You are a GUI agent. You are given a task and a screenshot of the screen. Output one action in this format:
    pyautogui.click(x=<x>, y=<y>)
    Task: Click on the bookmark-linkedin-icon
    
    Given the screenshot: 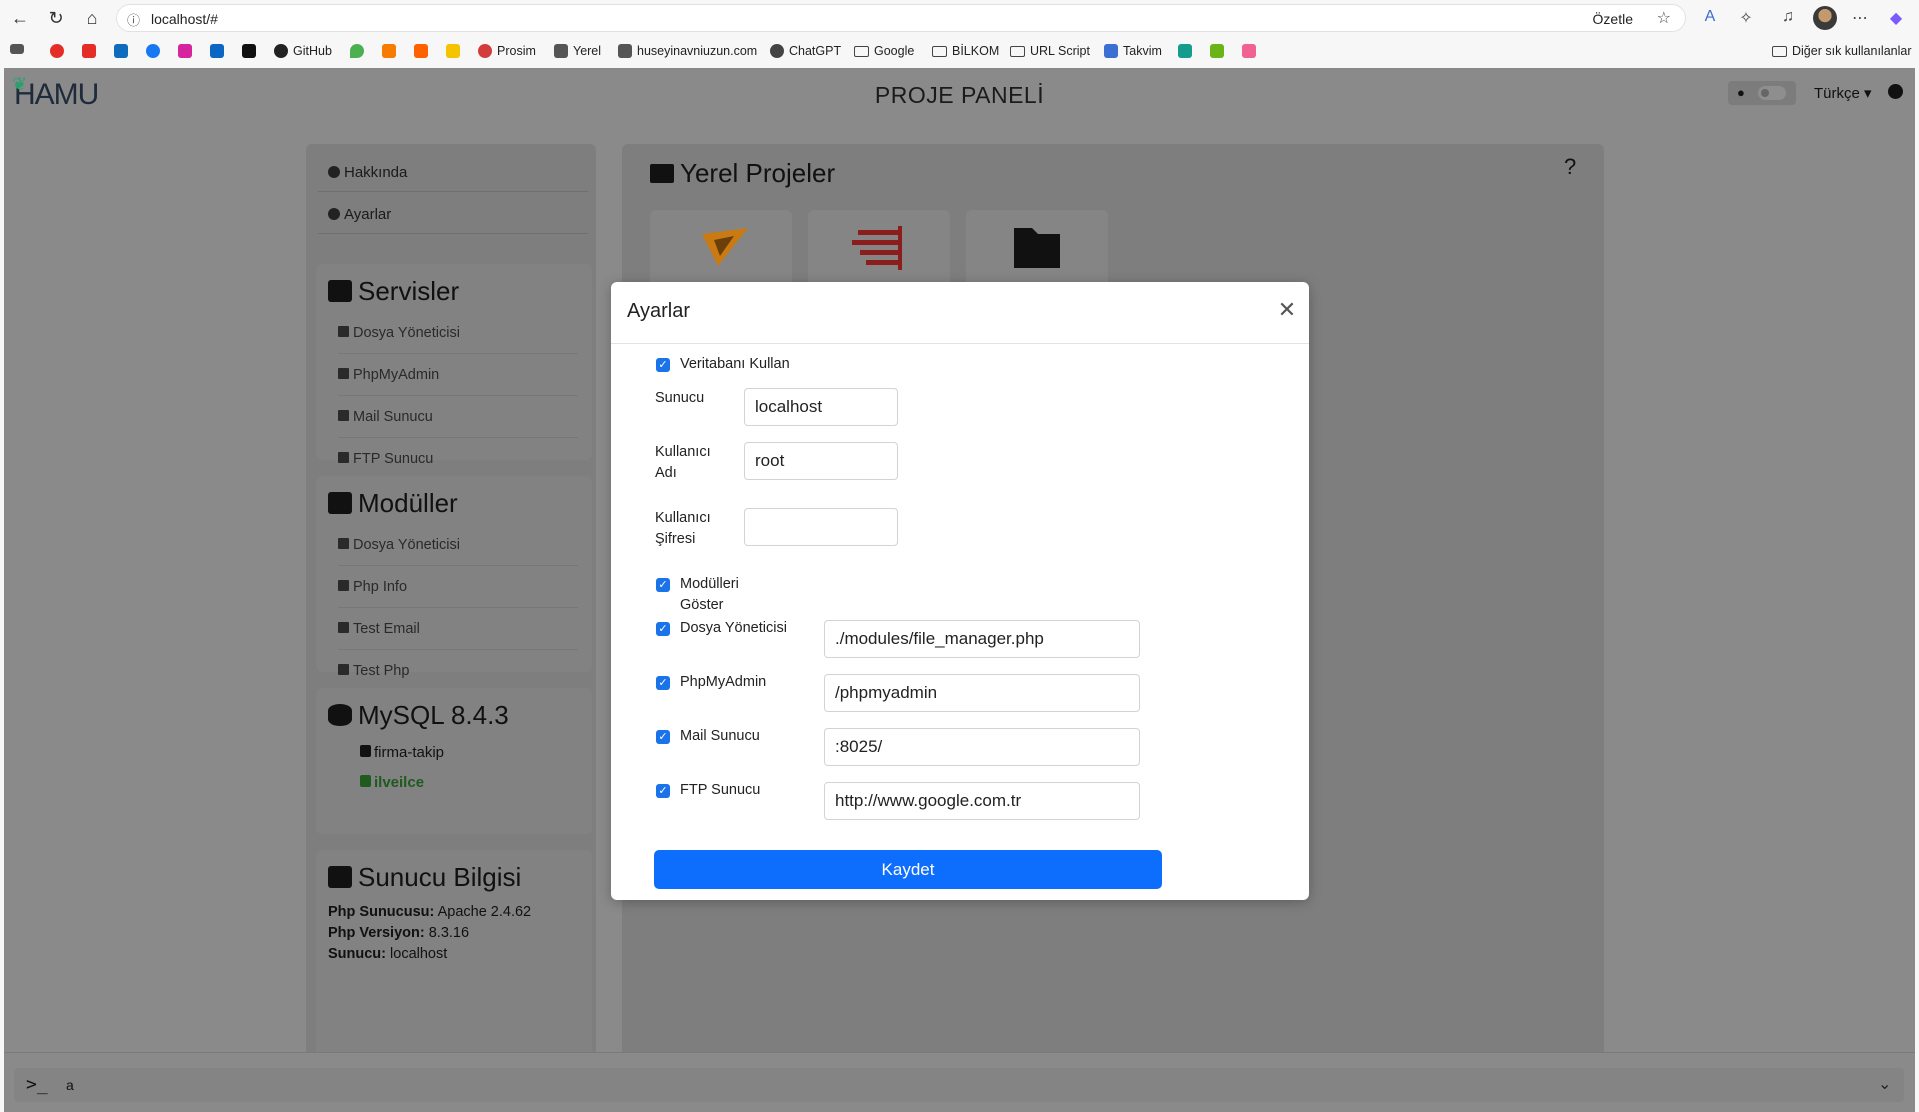 What is the action you would take?
    pyautogui.click(x=217, y=51)
    